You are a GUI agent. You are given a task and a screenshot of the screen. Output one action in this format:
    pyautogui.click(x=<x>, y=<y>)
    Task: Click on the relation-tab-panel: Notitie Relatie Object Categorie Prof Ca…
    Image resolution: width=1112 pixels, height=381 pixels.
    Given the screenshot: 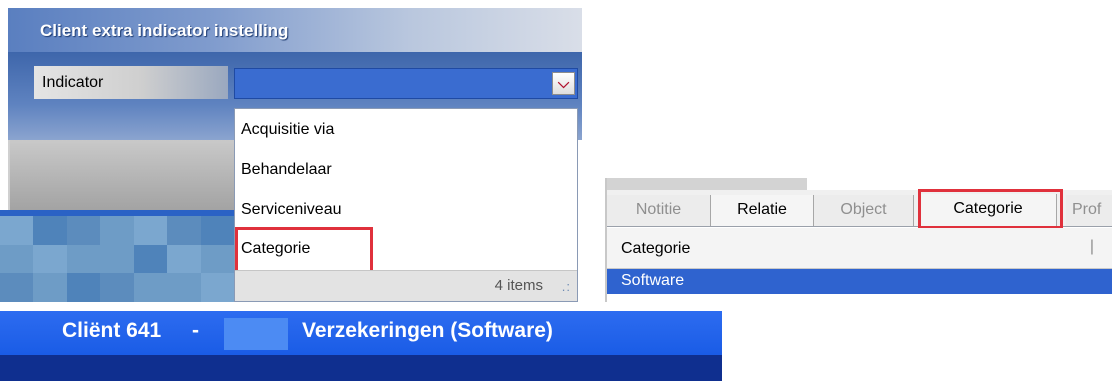 What is the action you would take?
    pyautogui.click(x=858, y=240)
    